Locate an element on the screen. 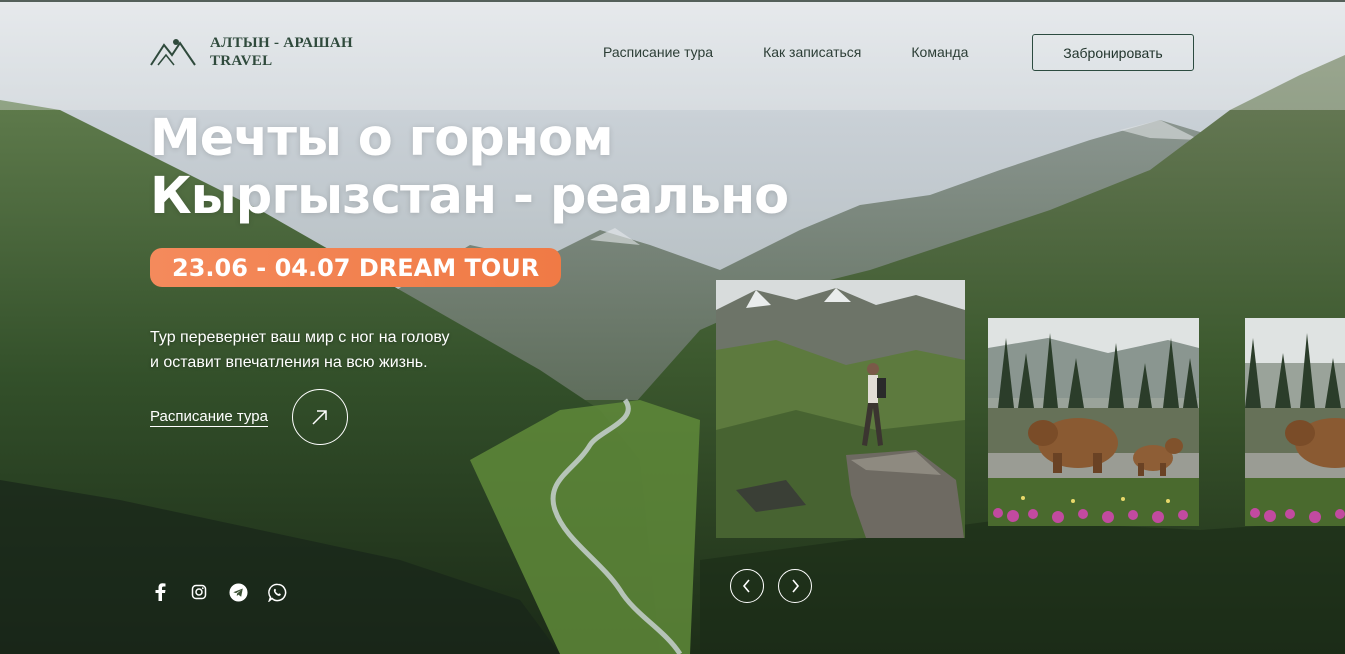  tour-dates-badge: 23.06 - 04.07 DREAM TOUR is located at coordinates (356, 267).